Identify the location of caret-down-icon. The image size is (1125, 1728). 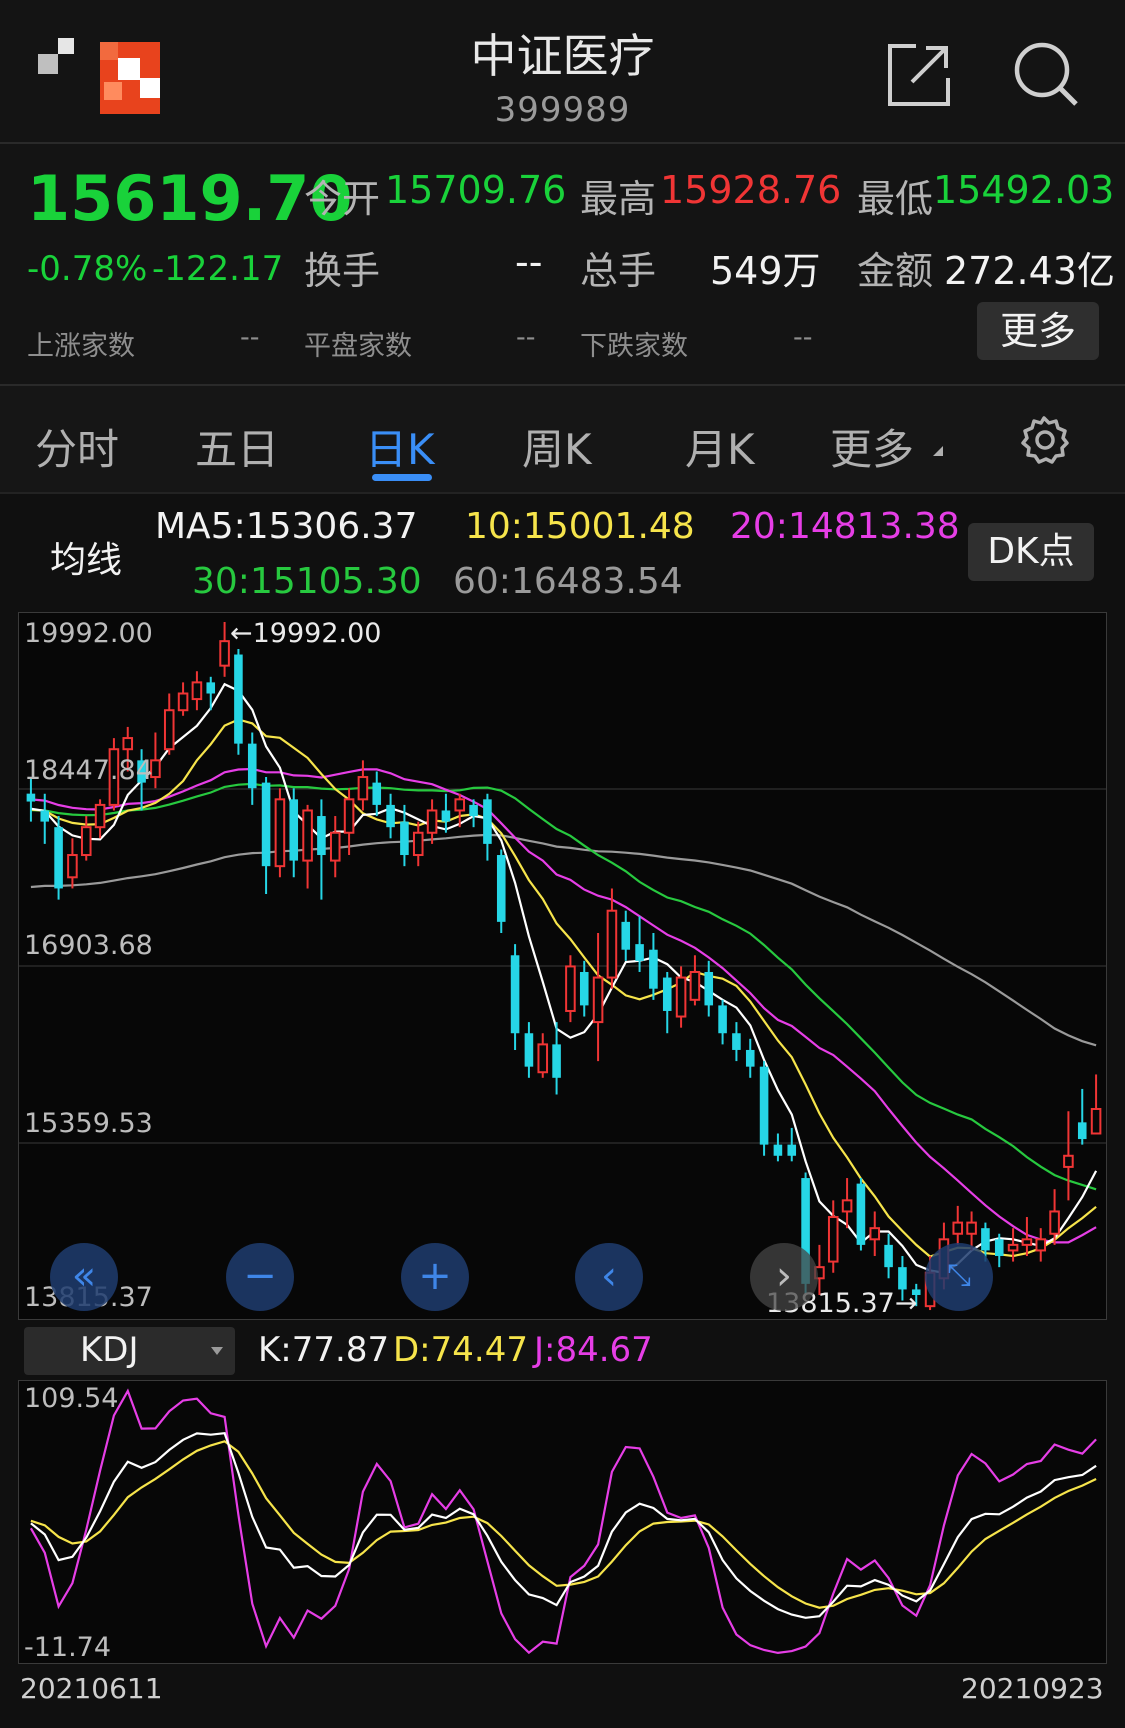
(938, 451).